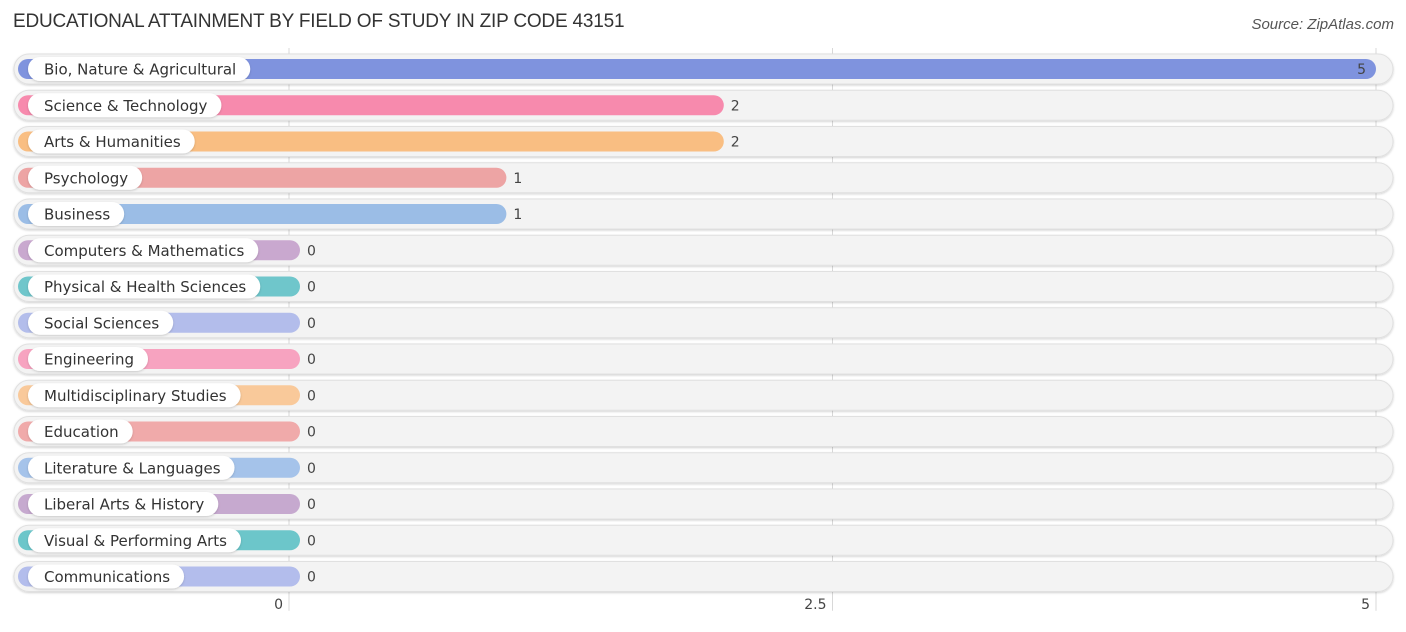 The image size is (1406, 632). Describe the element at coordinates (703, 178) in the screenshot. I see `bar-row: Psychology 1` at that location.